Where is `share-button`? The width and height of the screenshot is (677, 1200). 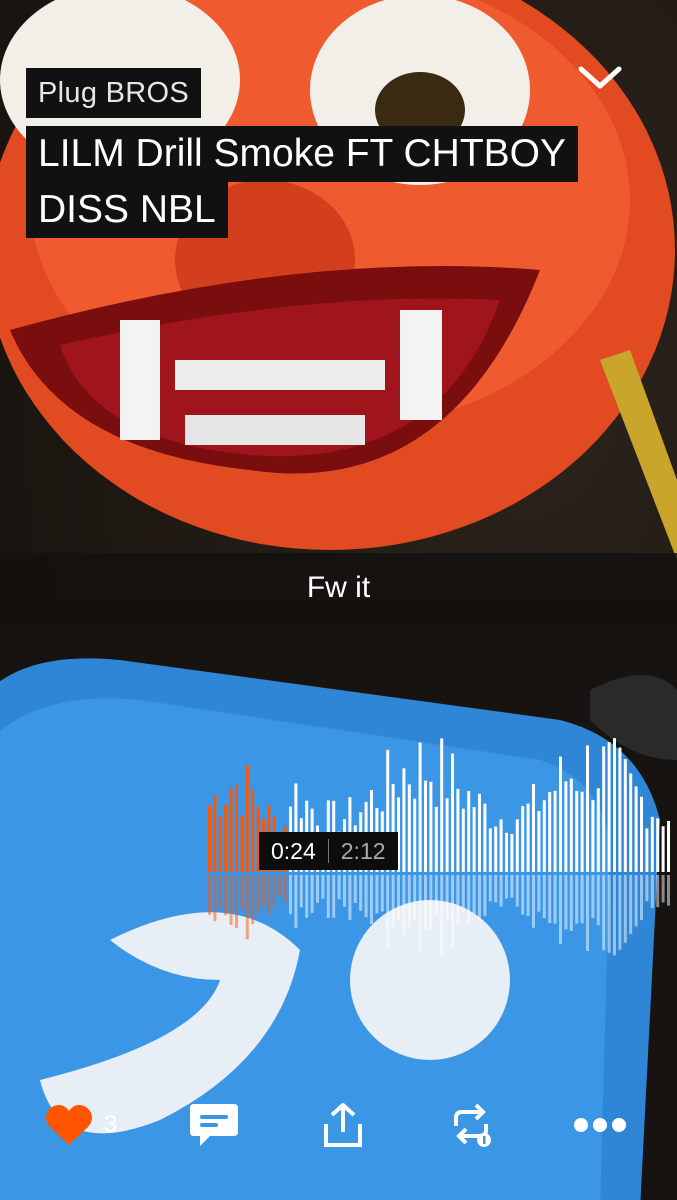 share-button is located at coordinates (343, 1125).